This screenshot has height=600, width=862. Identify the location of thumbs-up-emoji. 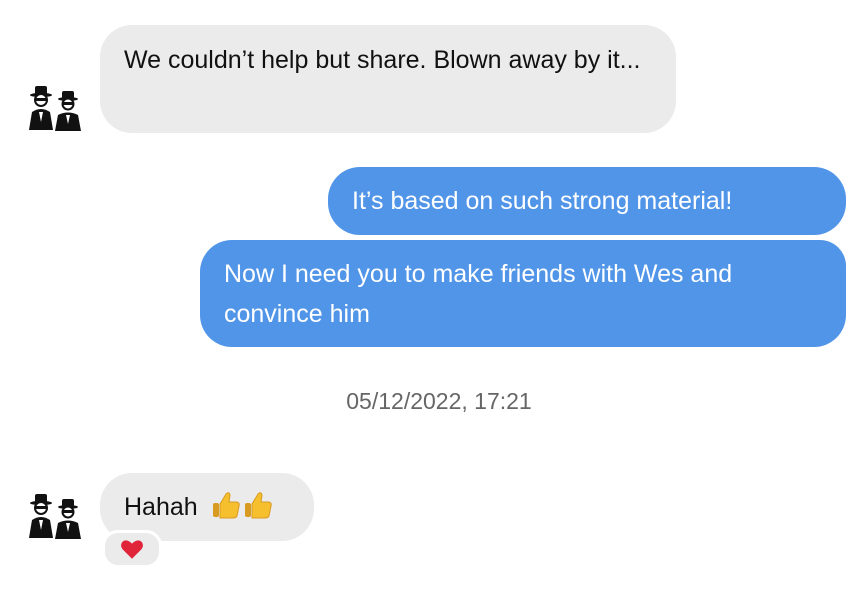
(242, 511).